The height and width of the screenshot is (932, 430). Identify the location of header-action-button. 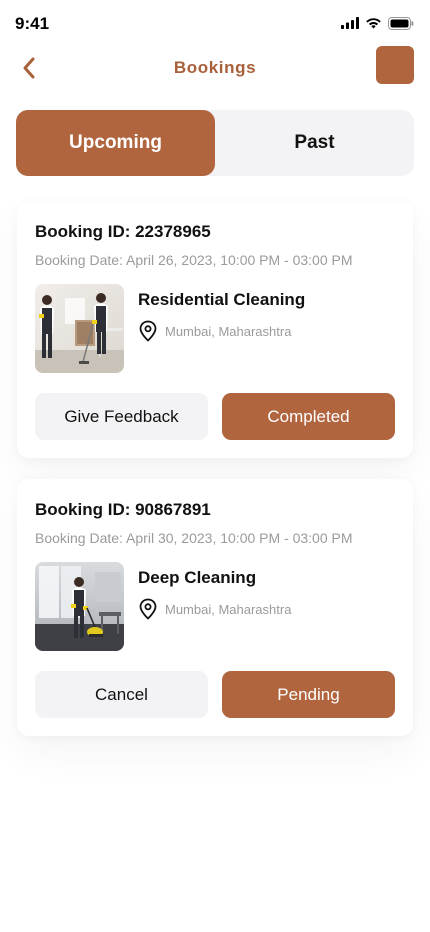
(395, 65).